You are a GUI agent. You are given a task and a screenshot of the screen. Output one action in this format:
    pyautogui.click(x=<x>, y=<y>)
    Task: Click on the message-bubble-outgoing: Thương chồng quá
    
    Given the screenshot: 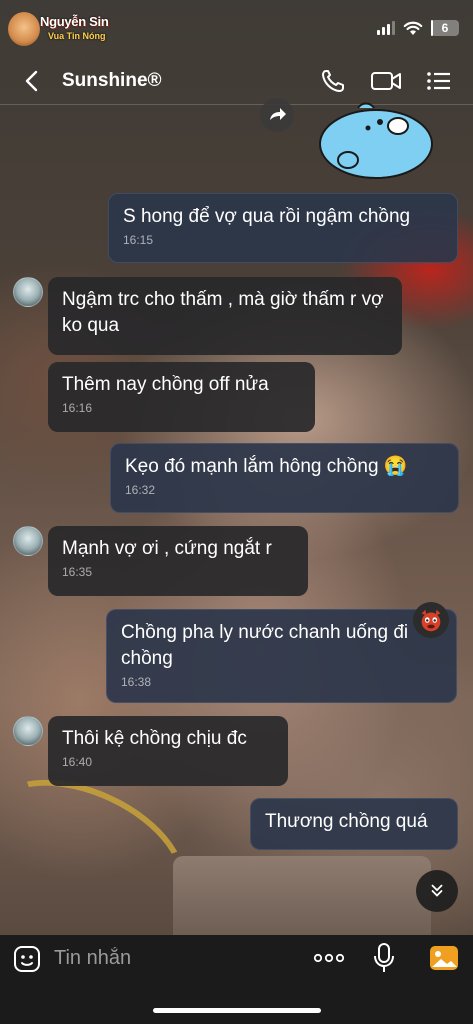 What is the action you would take?
    pyautogui.click(x=354, y=824)
    